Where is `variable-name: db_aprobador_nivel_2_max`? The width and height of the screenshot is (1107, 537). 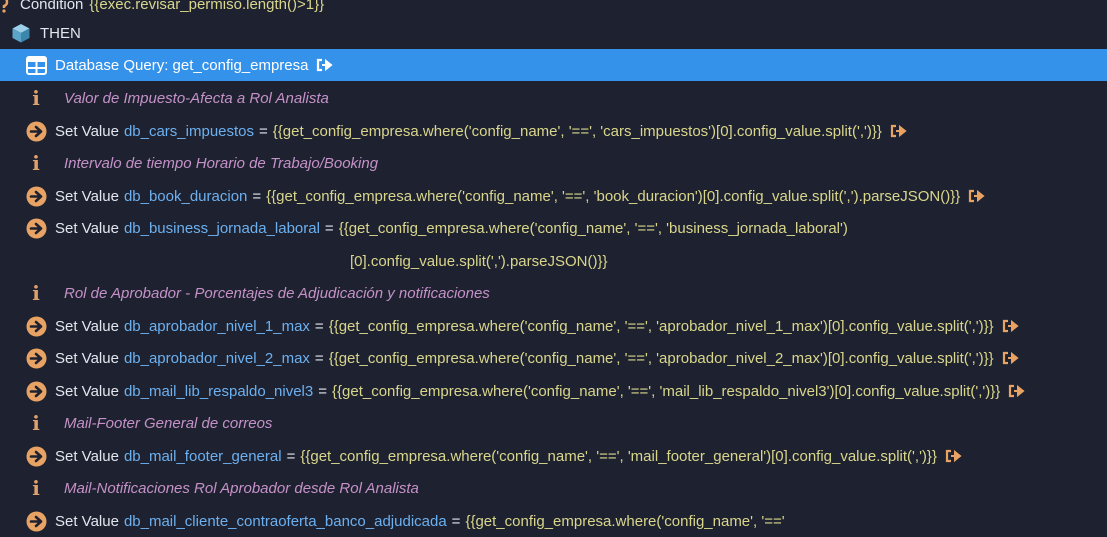
variable-name: db_aprobador_nivel_2_max is located at coordinates (216, 358).